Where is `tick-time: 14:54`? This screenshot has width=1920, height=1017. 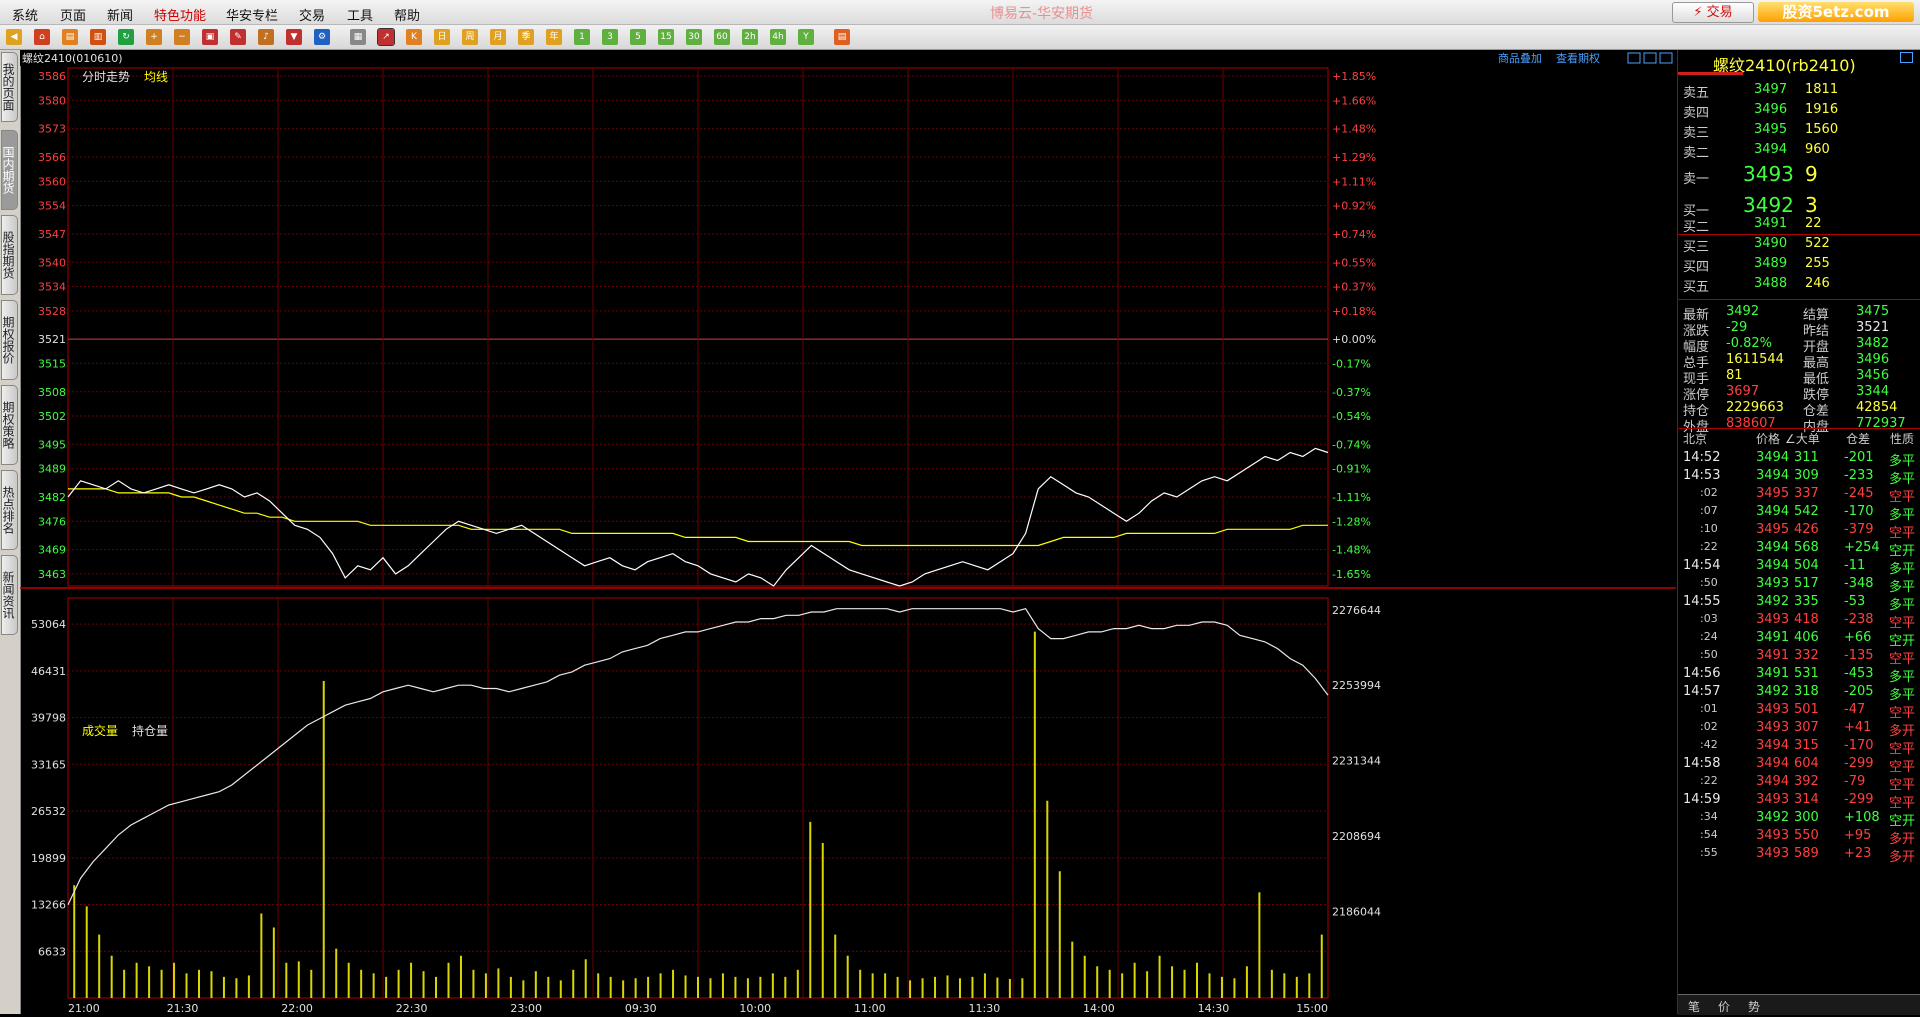
tick-time: 14:54 is located at coordinates (1702, 565).